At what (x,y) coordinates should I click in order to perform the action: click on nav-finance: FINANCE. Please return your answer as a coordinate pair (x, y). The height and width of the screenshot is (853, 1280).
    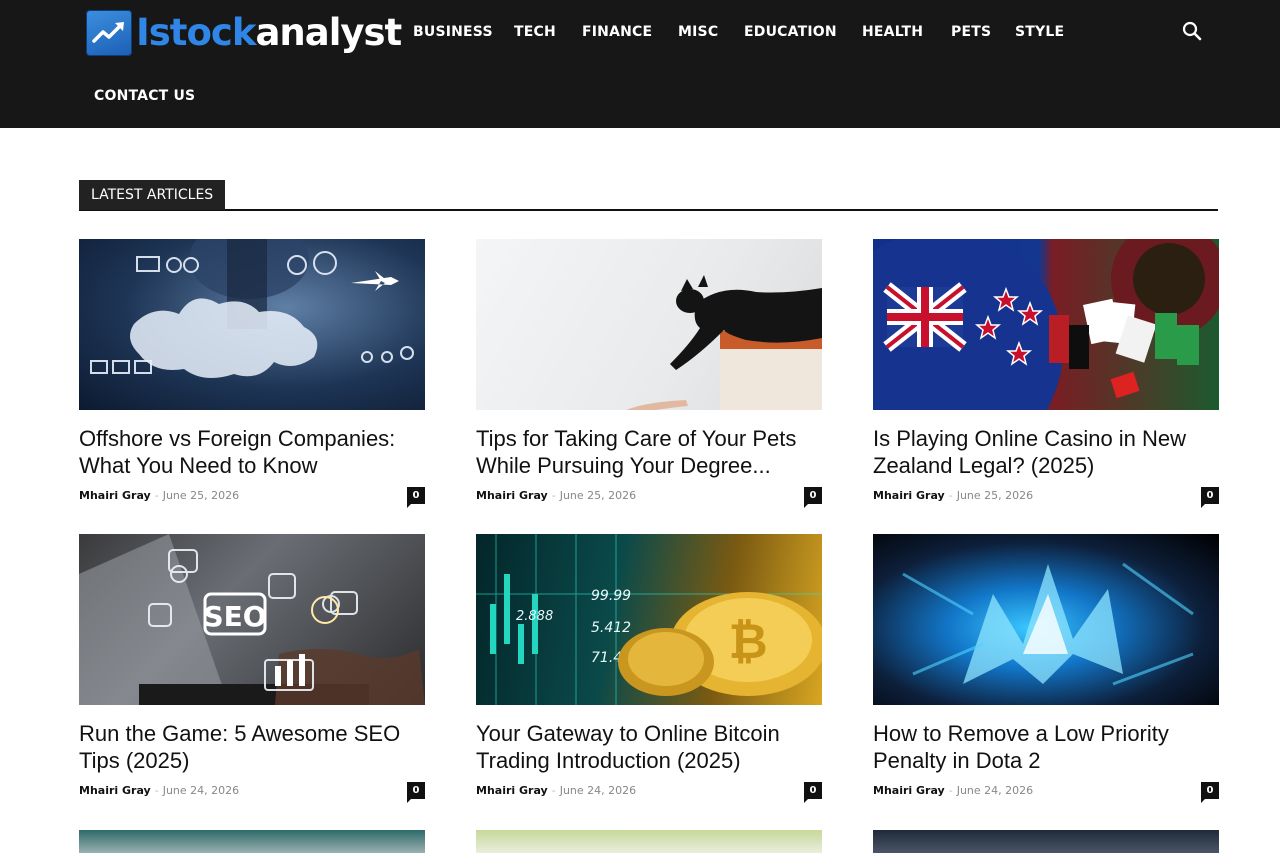
    Looking at the image, I should click on (617, 32).